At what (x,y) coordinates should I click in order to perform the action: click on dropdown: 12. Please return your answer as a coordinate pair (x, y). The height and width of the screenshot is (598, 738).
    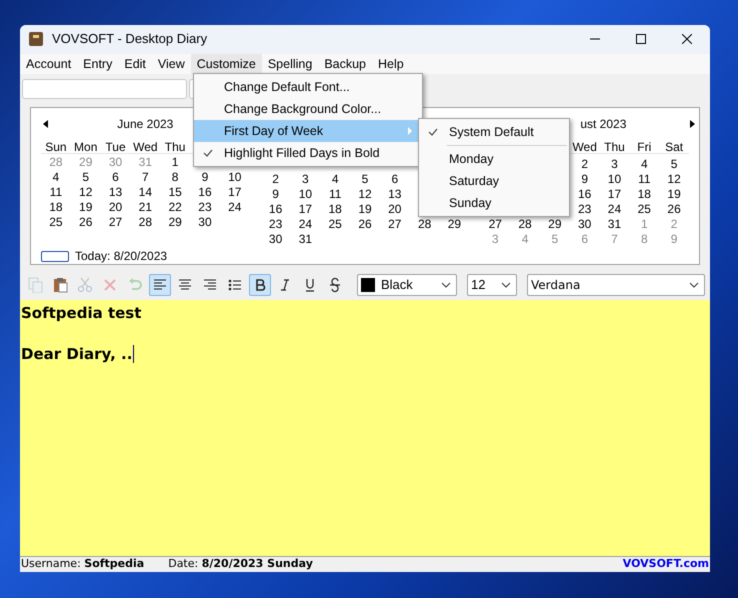
    Looking at the image, I should click on (492, 285).